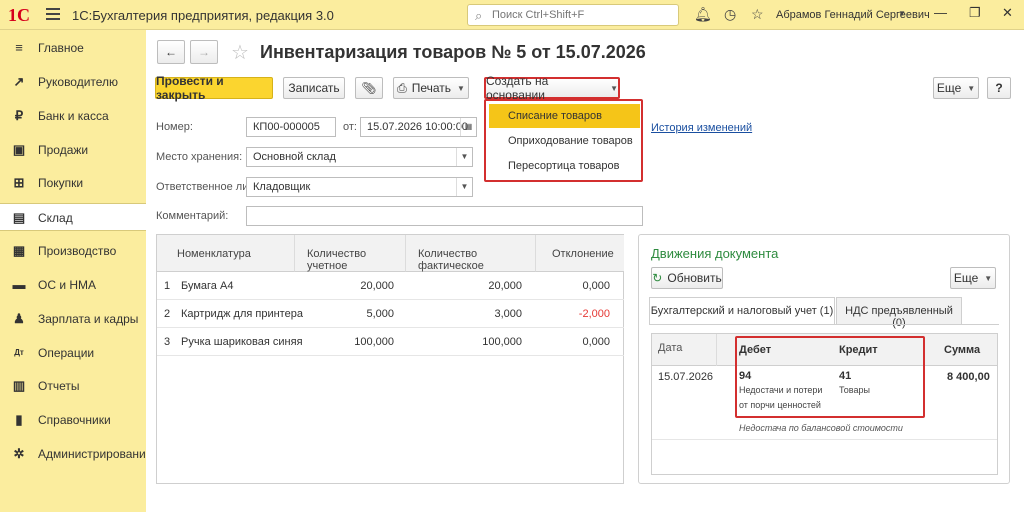 The height and width of the screenshot is (512, 1024). Describe the element at coordinates (73, 48) in the screenshot. I see `sidebar-item: ≡ Главное` at that location.